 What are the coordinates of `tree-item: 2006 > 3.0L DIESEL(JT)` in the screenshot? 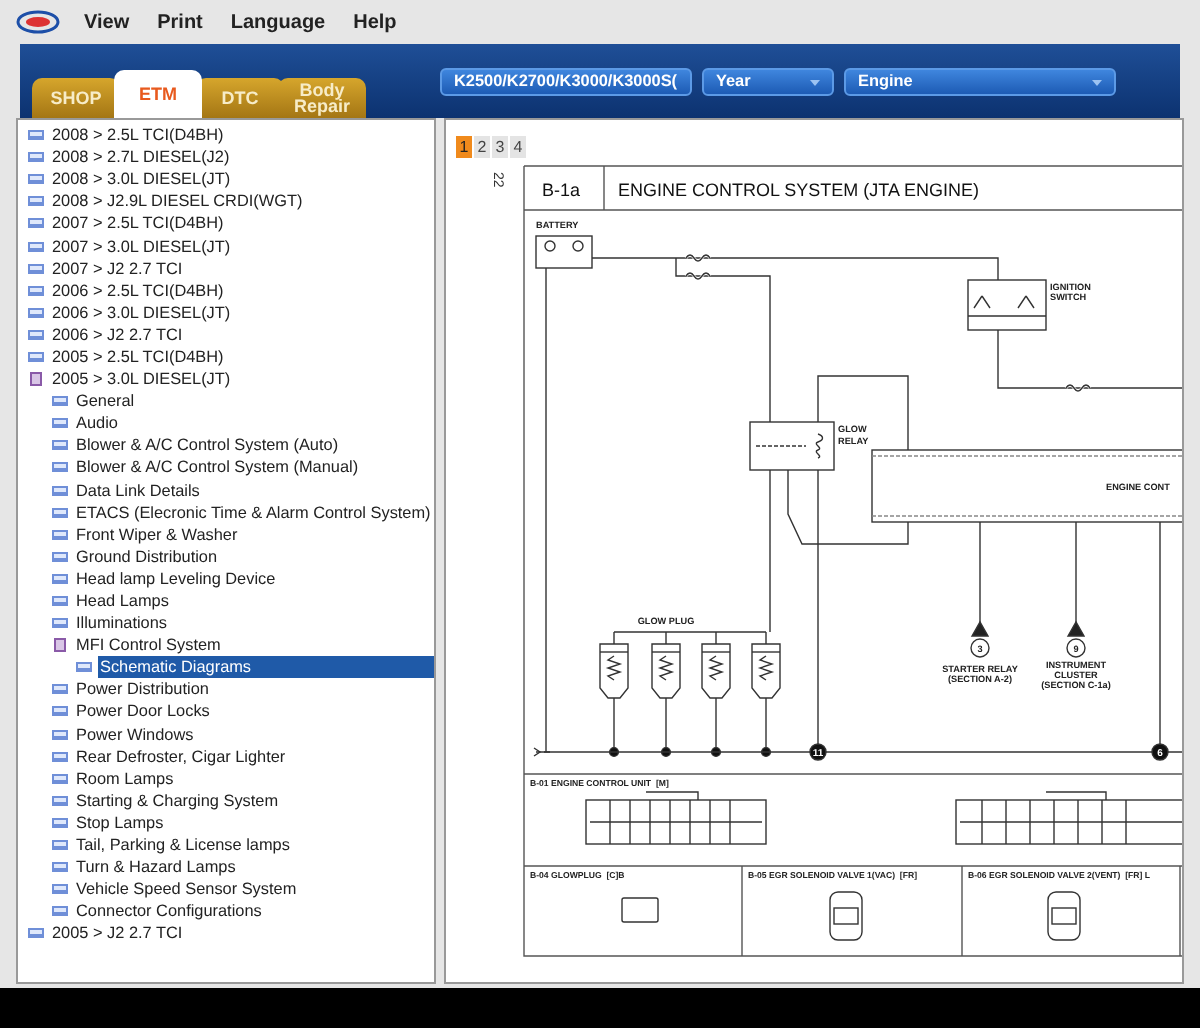 It's located at (141, 312).